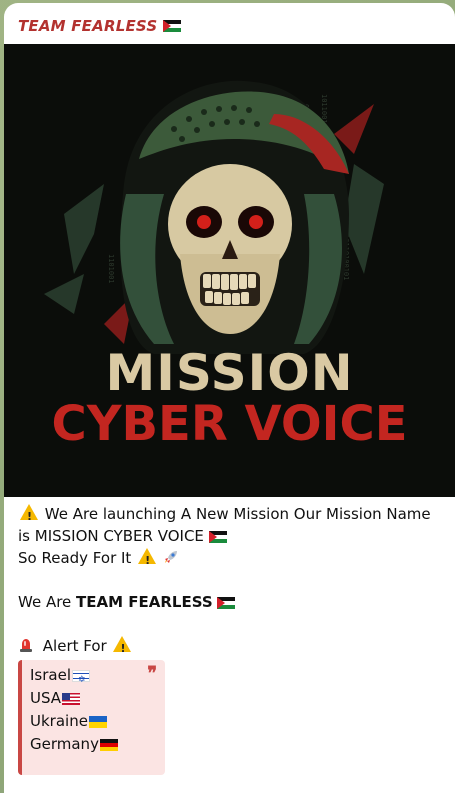  Describe the element at coordinates (229, 424) in the screenshot. I see `poster-title-line2: CYBER VOICE` at that location.